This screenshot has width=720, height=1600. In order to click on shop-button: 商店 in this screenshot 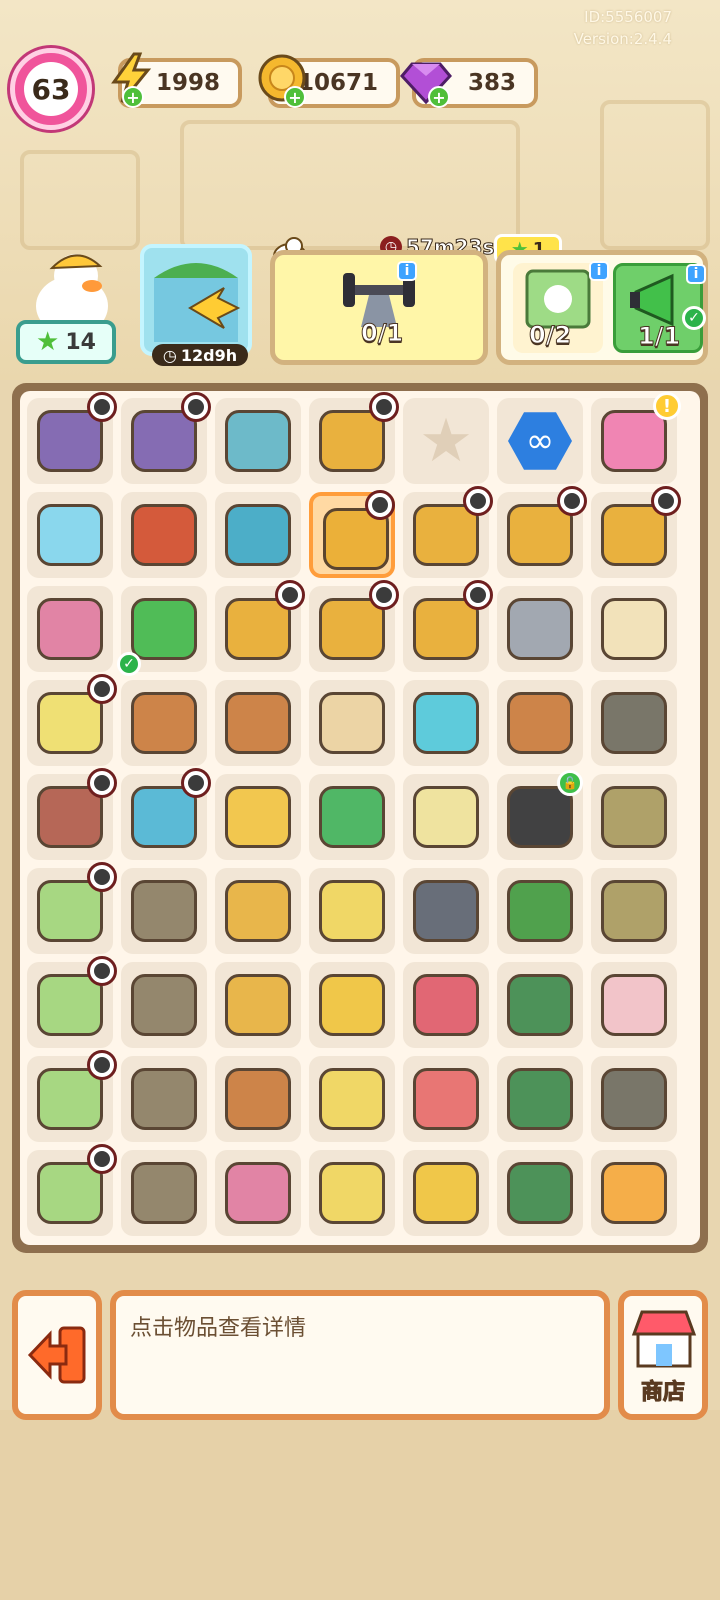, I will do `click(663, 1355)`.